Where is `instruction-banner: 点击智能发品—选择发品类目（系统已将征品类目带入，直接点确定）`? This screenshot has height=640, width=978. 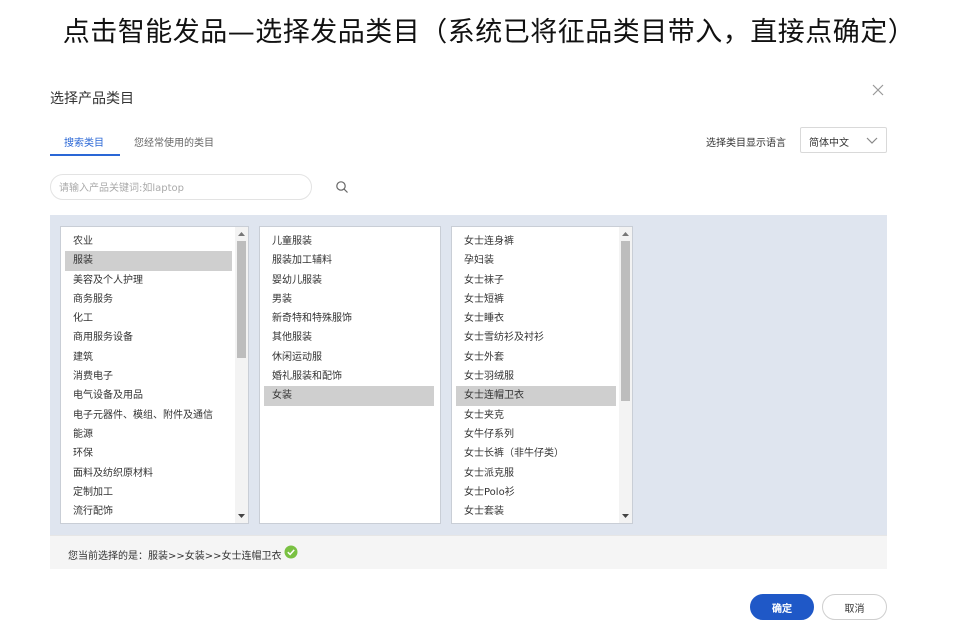
instruction-banner: 点击智能发品—选择发品类目（系统已将征品类目带入，直接点确定） is located at coordinates (489, 32).